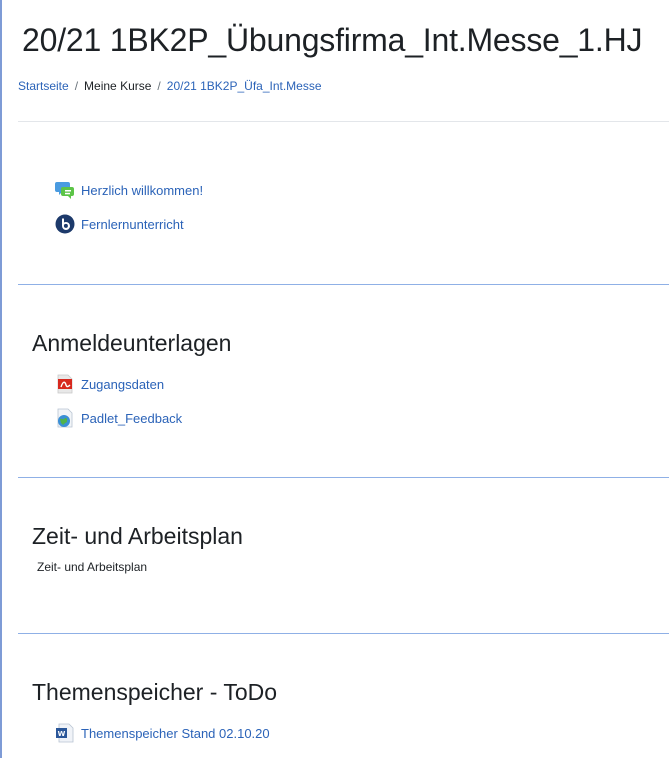 The height and width of the screenshot is (758, 669). What do you see at coordinates (244, 86) in the screenshot?
I see `breadcrumb-current-course-link: 20/21 1BK2P_Üfa_Int.Messe` at bounding box center [244, 86].